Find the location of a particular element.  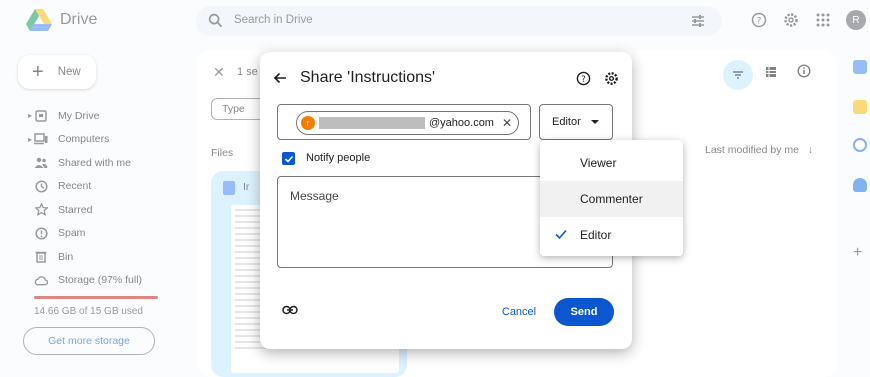

add-people-input: r @yahoo.com ✕ is located at coordinates (404, 122).